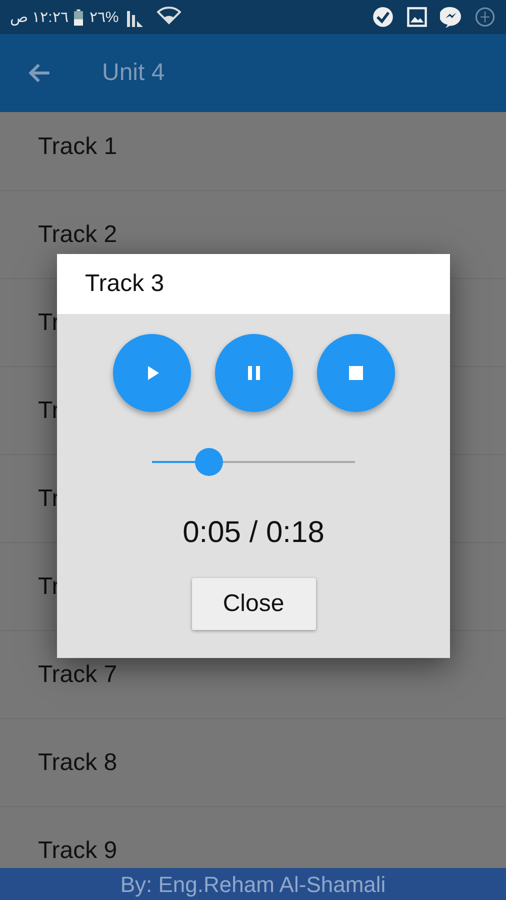 This screenshot has height=900, width=506. I want to click on close-button: Close, so click(254, 604).